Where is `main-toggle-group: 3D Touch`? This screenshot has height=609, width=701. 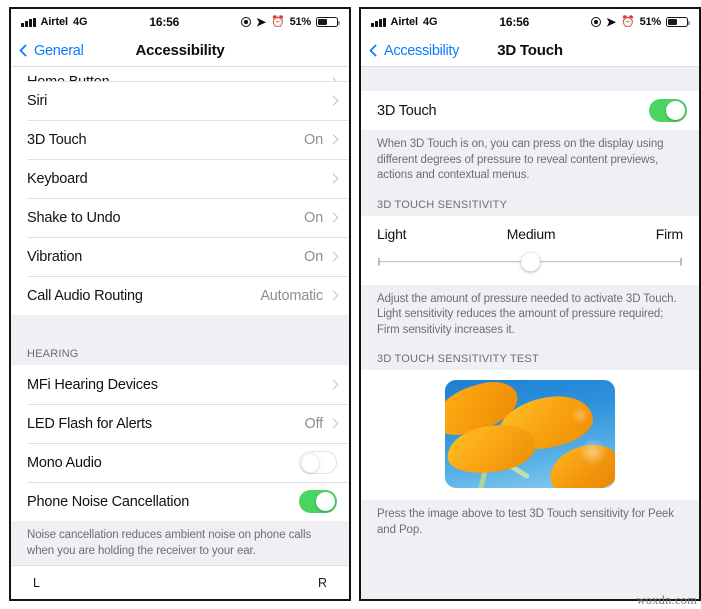 main-toggle-group: 3D Touch is located at coordinates (530, 110).